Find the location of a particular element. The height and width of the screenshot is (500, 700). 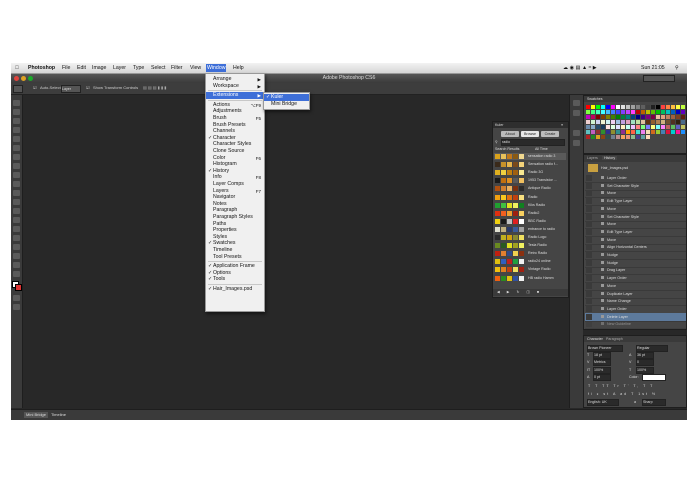

window-menu-item: Tool Presets is located at coordinates (235, 257).